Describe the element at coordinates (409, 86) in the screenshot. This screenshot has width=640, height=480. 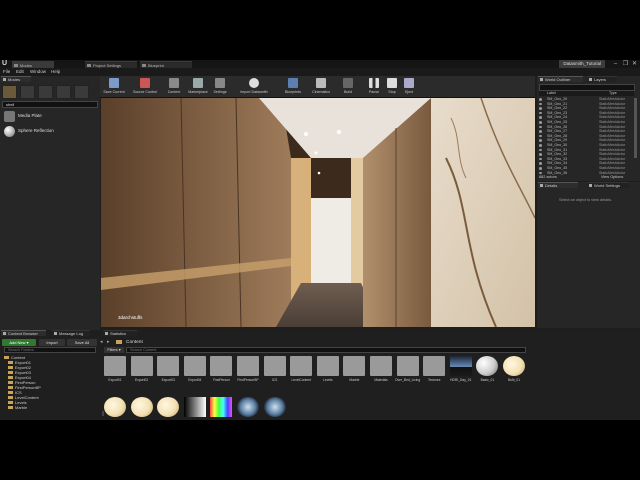
I see `eject-button: Eject` at that location.